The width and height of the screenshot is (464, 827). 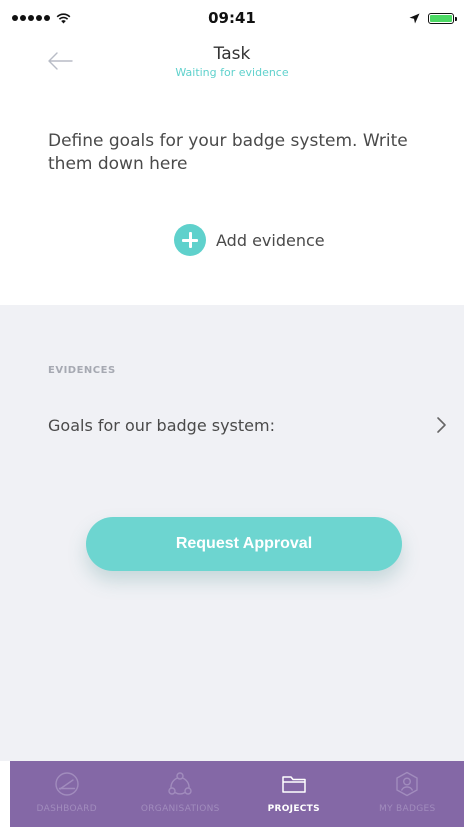 I want to click on badge-icon, so click(x=407, y=784).